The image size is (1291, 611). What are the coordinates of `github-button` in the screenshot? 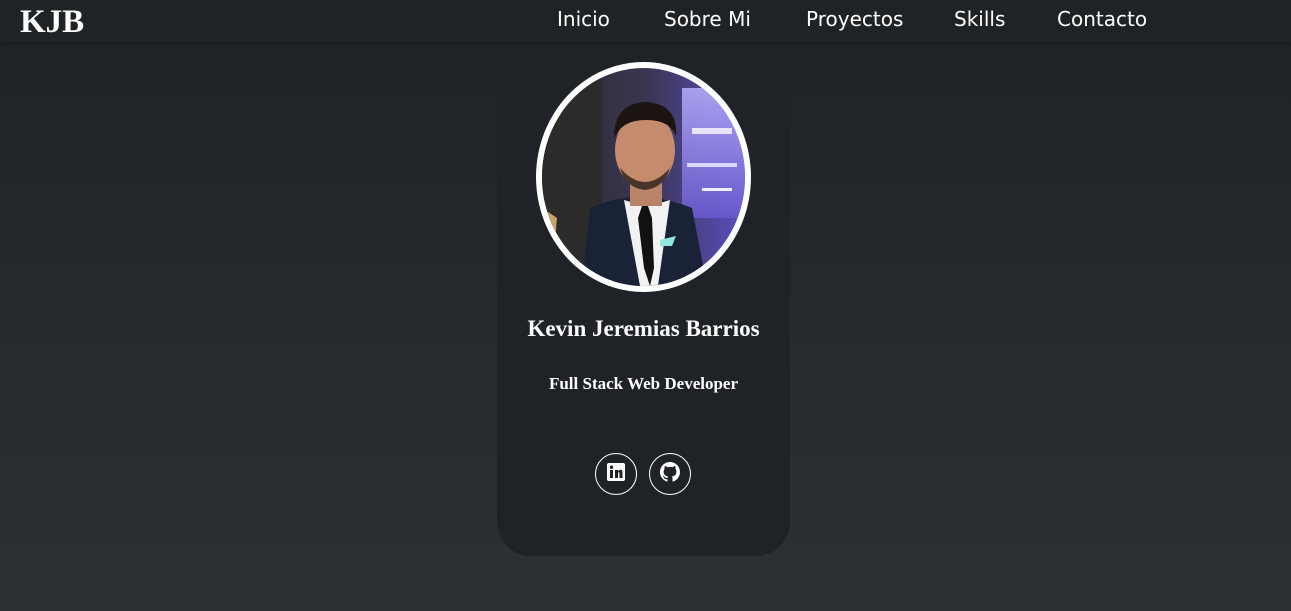 It's located at (670, 474).